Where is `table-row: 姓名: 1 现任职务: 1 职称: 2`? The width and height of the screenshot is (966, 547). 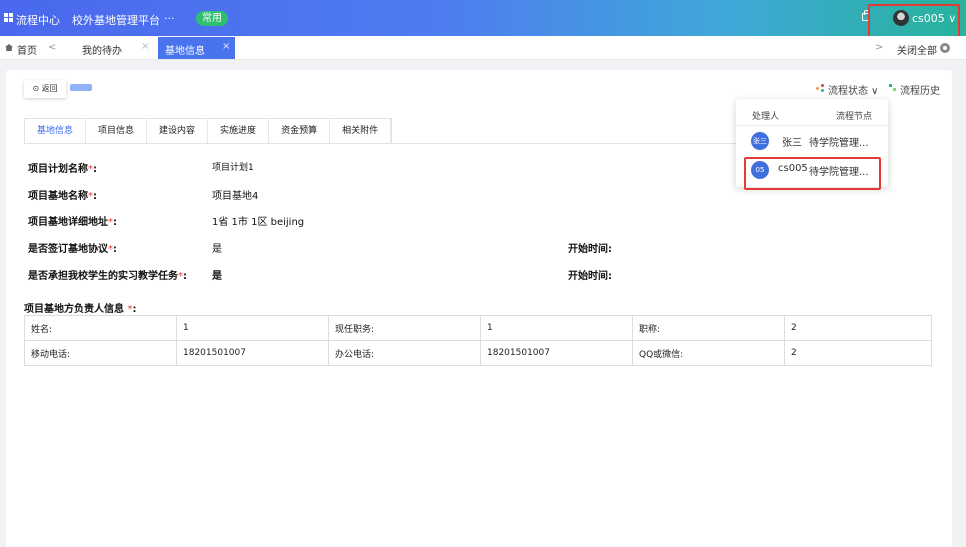 table-row: 姓名: 1 现任职务: 1 职称: 2 is located at coordinates (478, 328).